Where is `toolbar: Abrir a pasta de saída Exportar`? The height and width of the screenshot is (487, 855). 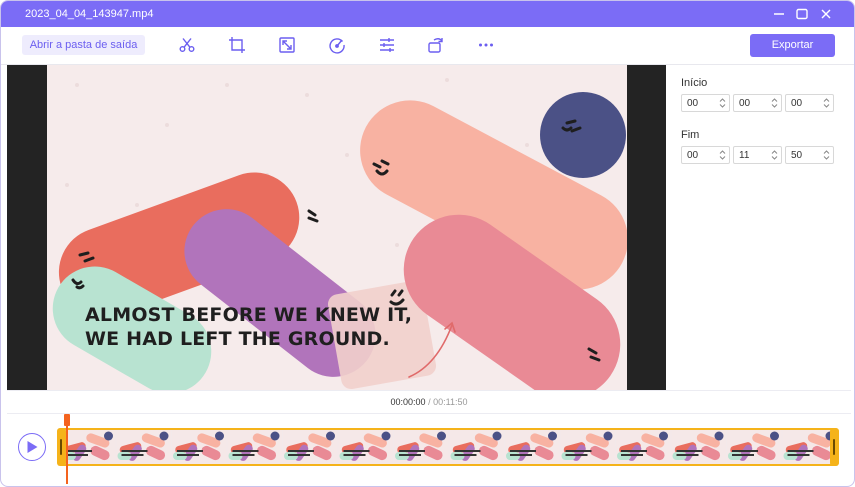
toolbar: Abrir a pasta de saída Exportar is located at coordinates (427, 46).